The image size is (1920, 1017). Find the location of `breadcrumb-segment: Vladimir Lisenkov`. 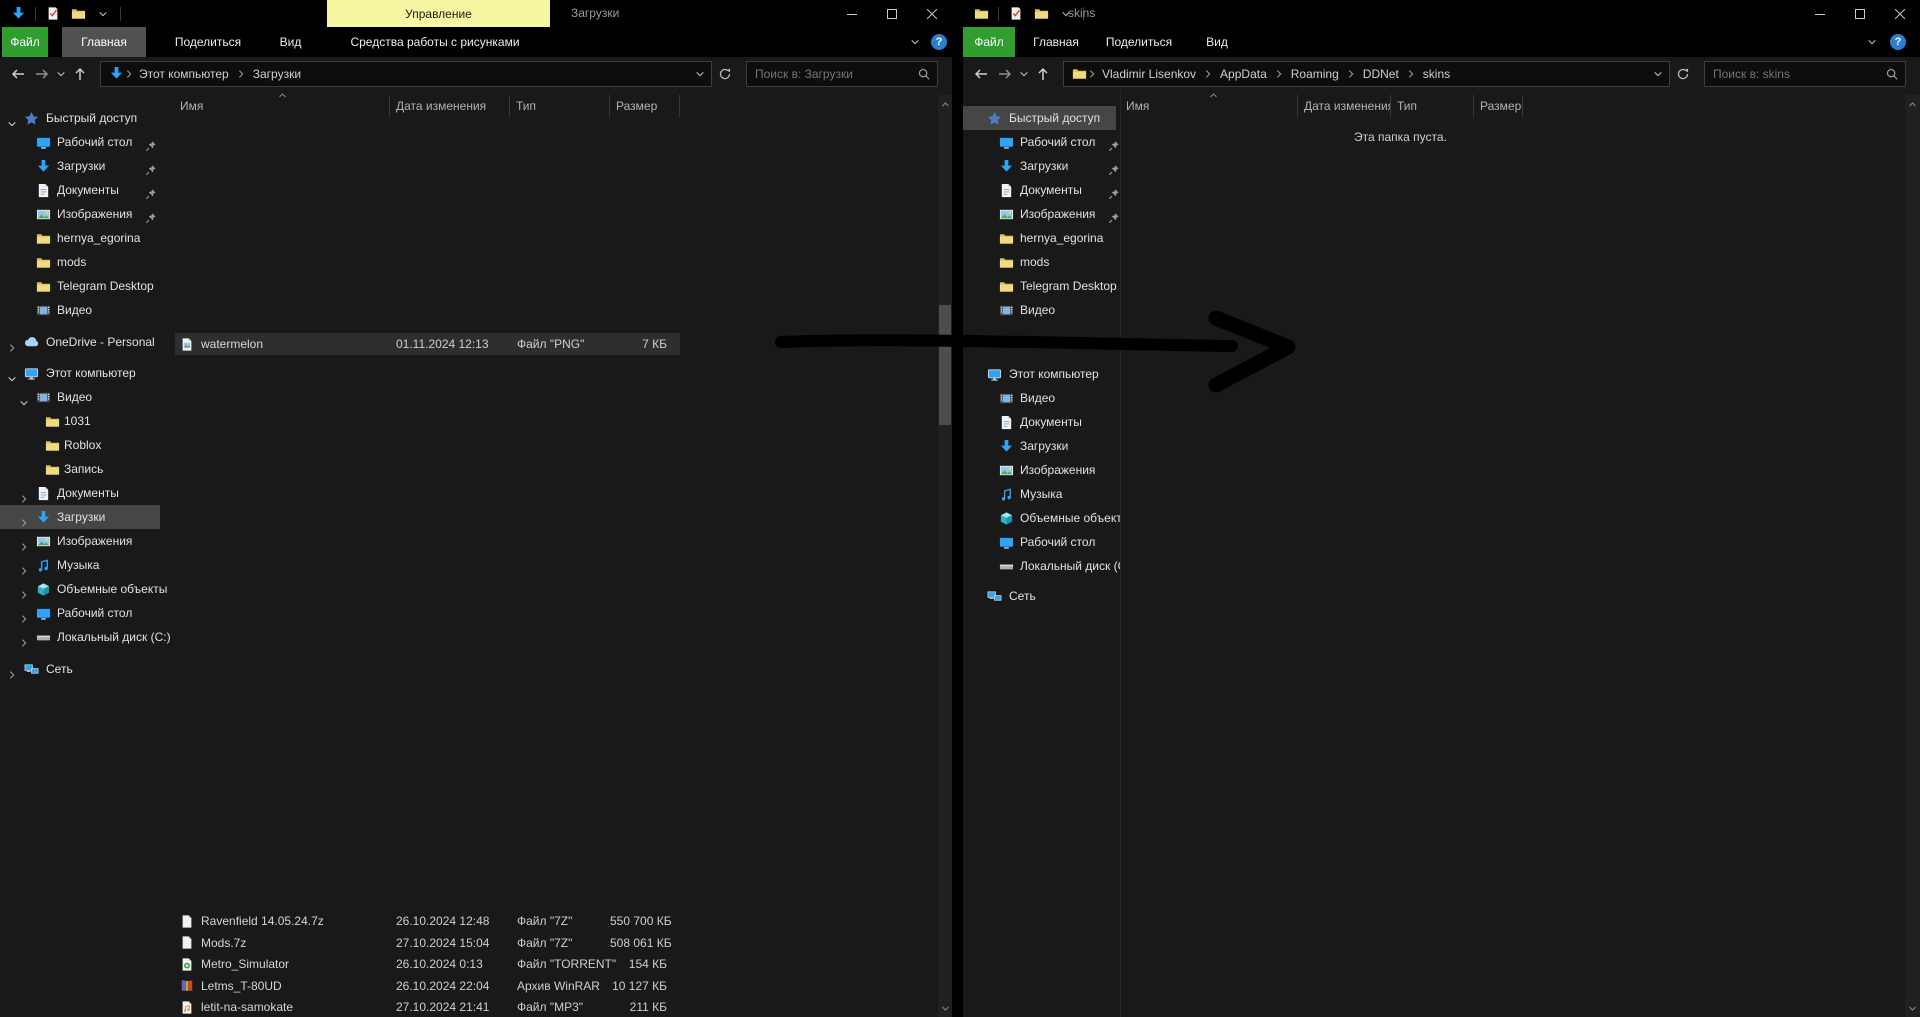

breadcrumb-segment: Vladimir Lisenkov is located at coordinates (1149, 74).